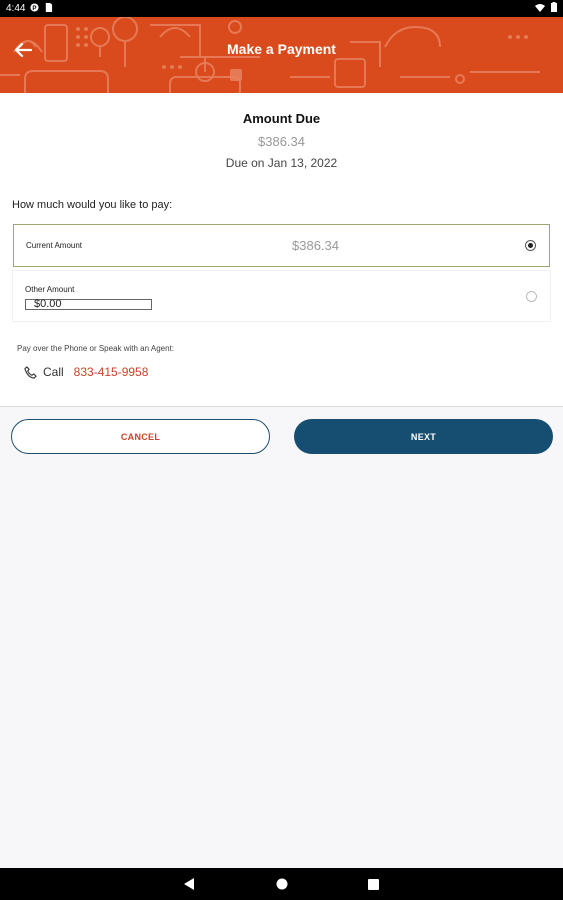 The height and width of the screenshot is (900, 563). I want to click on other-amount-input: $0.00, so click(88, 304).